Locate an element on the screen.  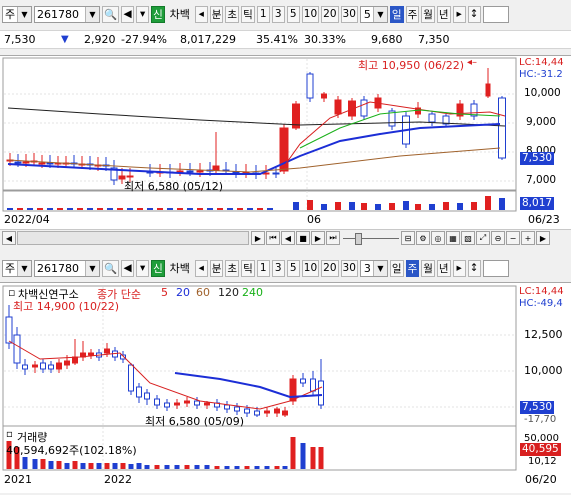
tool4-button: ▦ is located at coordinates (453, 238).